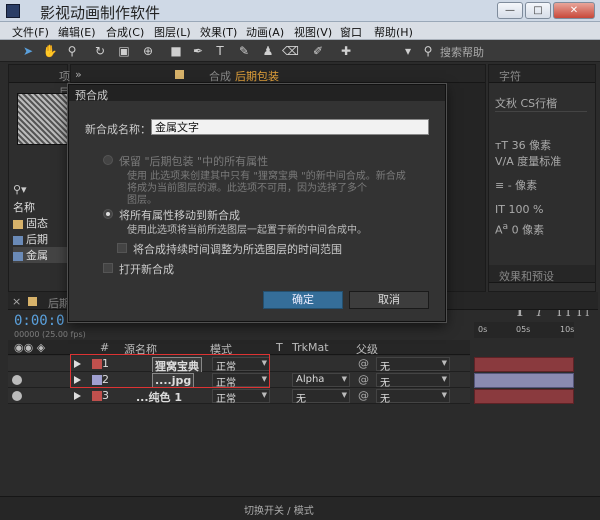 Image resolution: width=600 pixels, height=520 pixels. Describe the element at coordinates (198, 51) in the screenshot. I see `pen-tool-icon: ✒` at that location.